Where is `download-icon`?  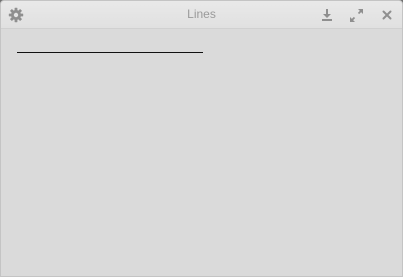
download-icon is located at coordinates (327, 15).